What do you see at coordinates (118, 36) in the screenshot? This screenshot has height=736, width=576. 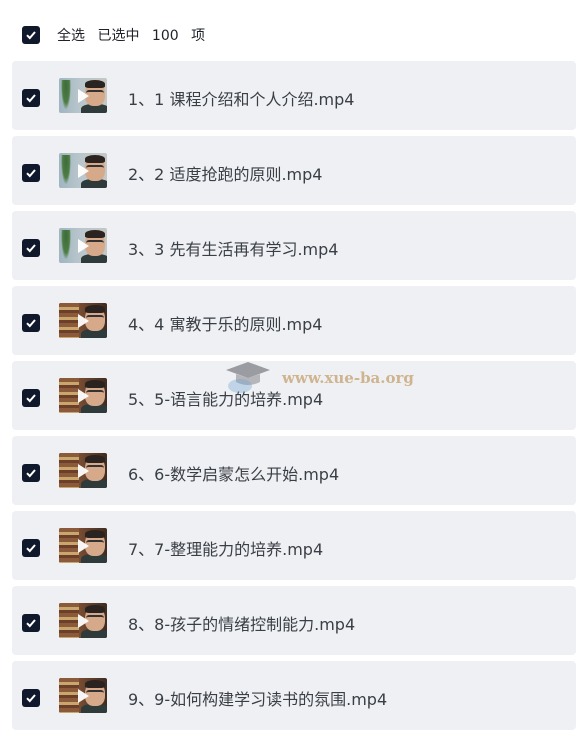 I see `selected-label: 已选中` at bounding box center [118, 36].